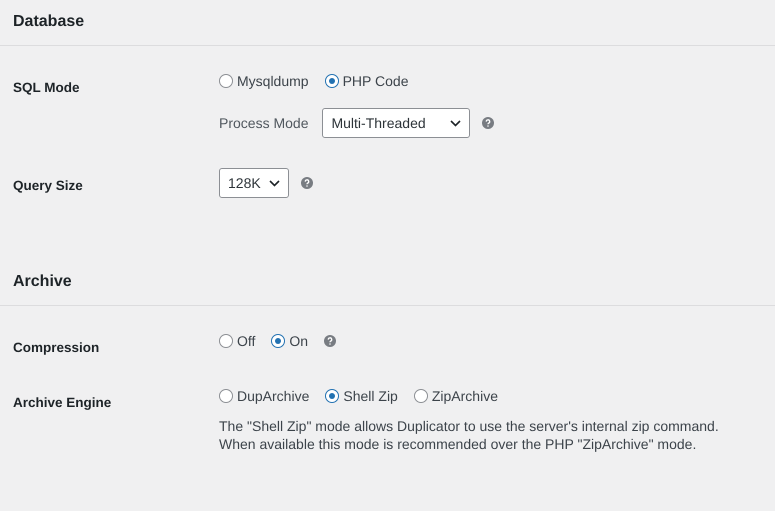 Image resolution: width=775 pixels, height=511 pixels. I want to click on radio-option: PHP Code, so click(366, 81).